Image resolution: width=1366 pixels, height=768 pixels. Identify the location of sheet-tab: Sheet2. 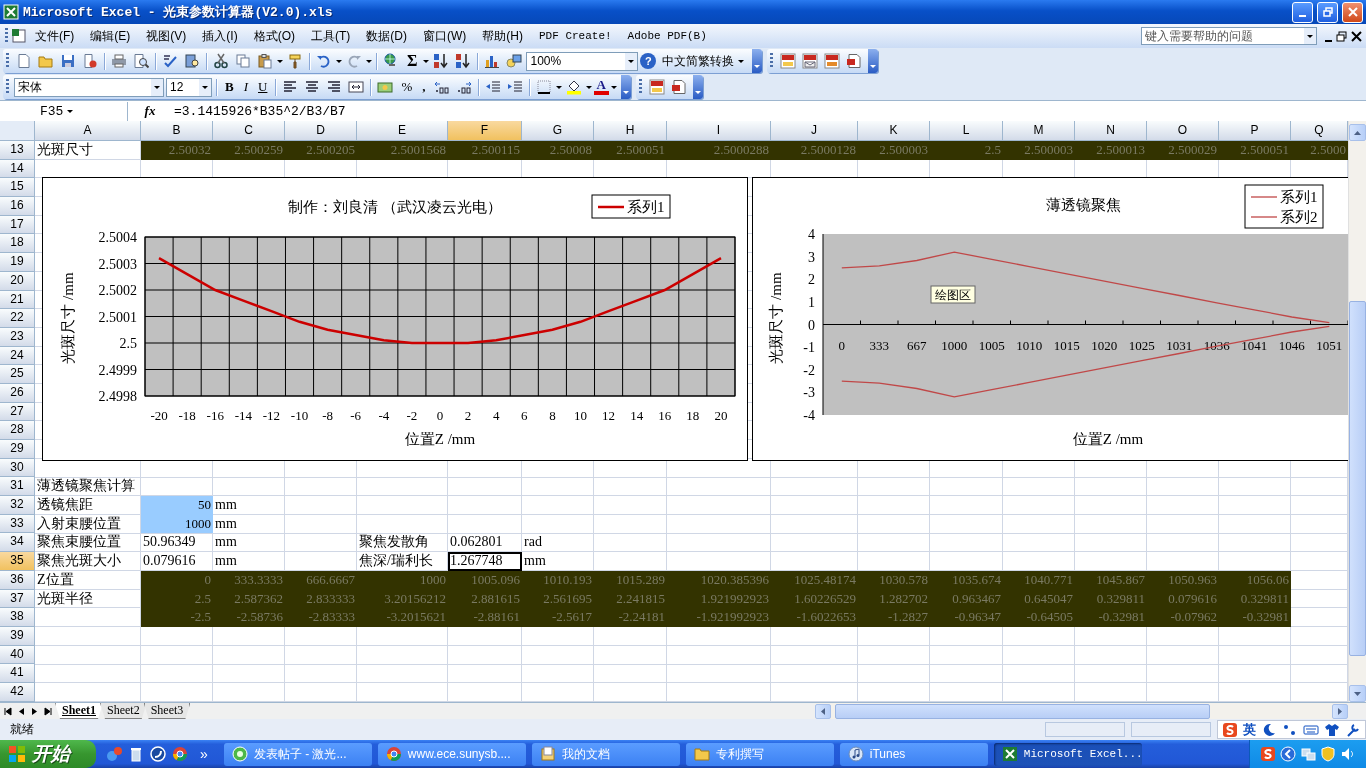
(123, 711).